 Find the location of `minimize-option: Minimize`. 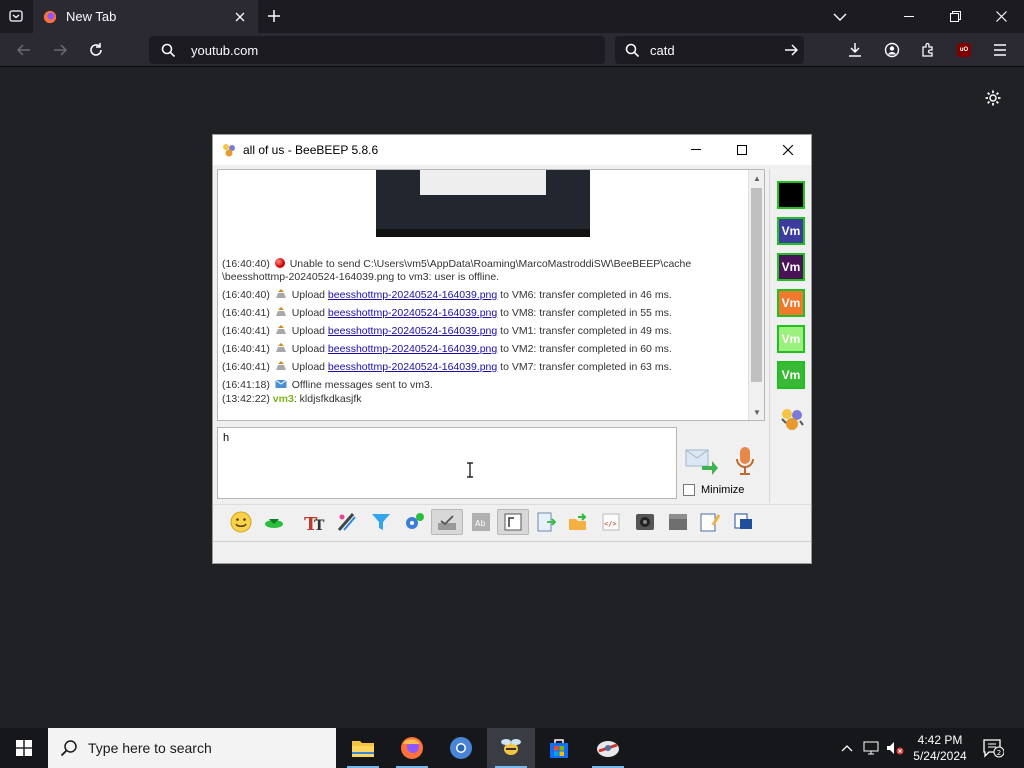

minimize-option: Minimize is located at coordinates (713, 490).